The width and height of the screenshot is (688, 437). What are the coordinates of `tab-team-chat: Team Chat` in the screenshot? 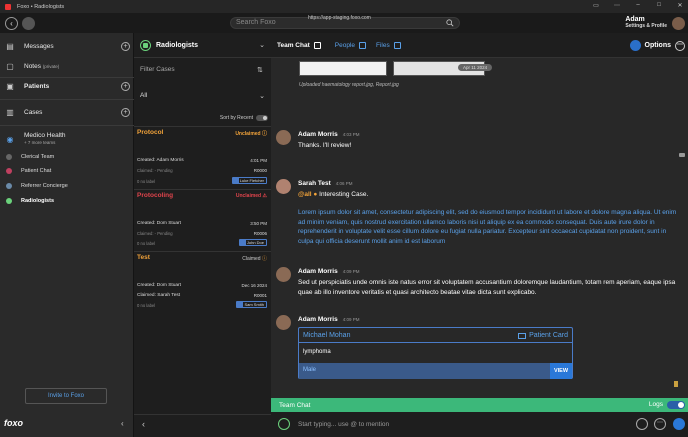 It's located at (299, 45).